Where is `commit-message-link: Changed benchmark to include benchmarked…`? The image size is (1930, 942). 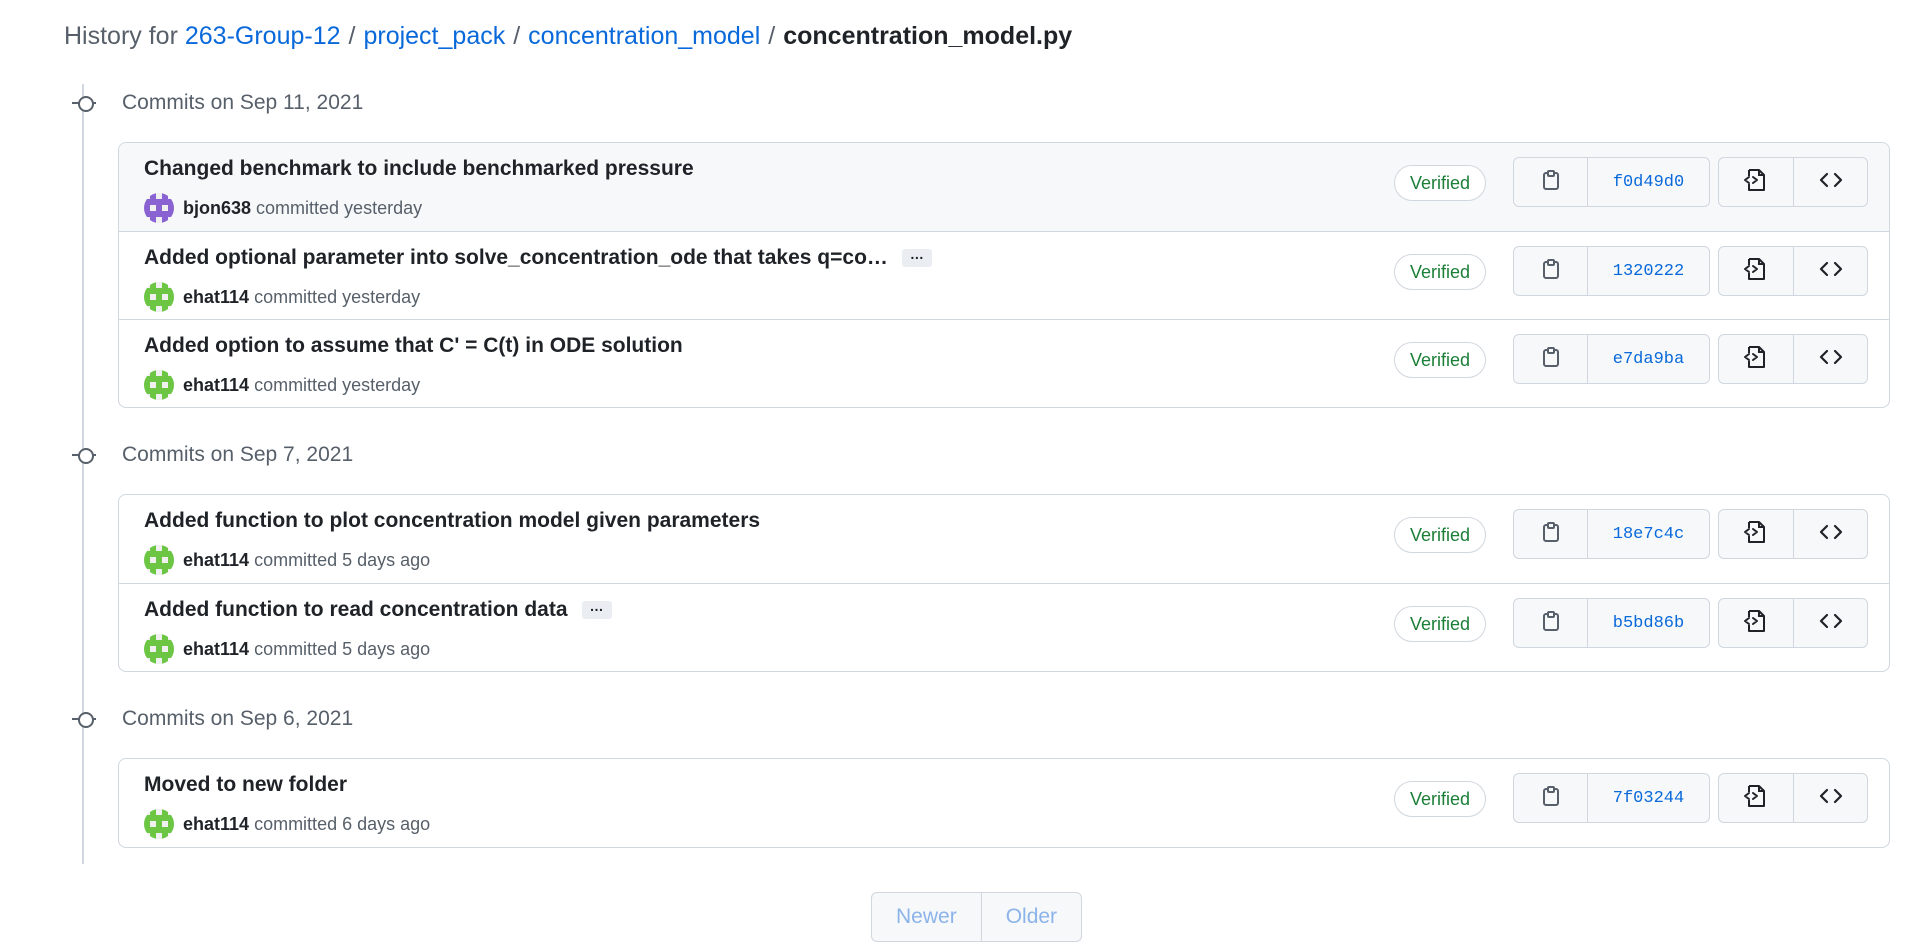 commit-message-link: Changed benchmark to include benchmarked… is located at coordinates (419, 169).